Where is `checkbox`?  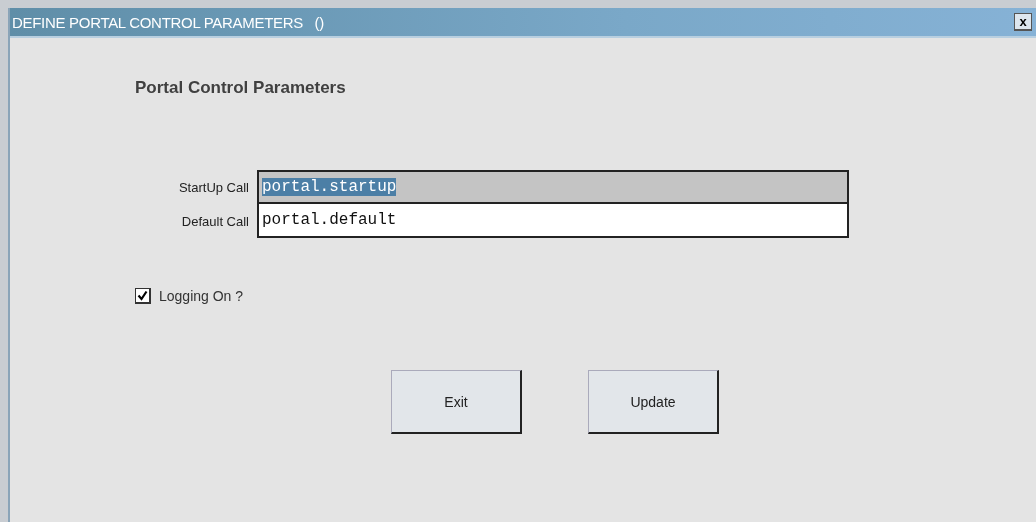 checkbox is located at coordinates (143, 296).